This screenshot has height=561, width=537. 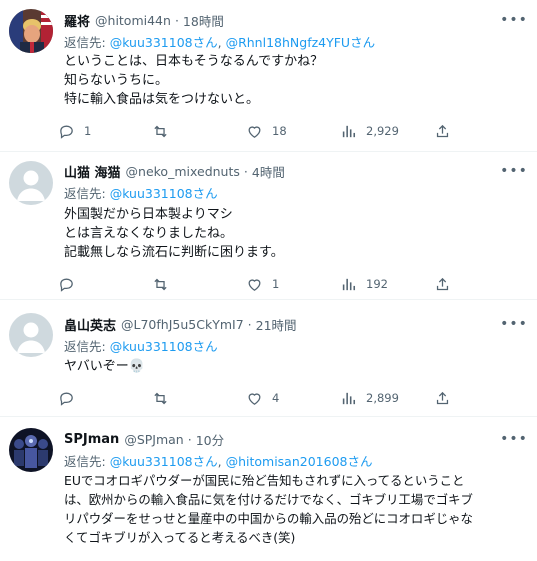 What do you see at coordinates (174, 252) in the screenshot?
I see `text-line: 記載無しなら流石に判断に困ります。` at bounding box center [174, 252].